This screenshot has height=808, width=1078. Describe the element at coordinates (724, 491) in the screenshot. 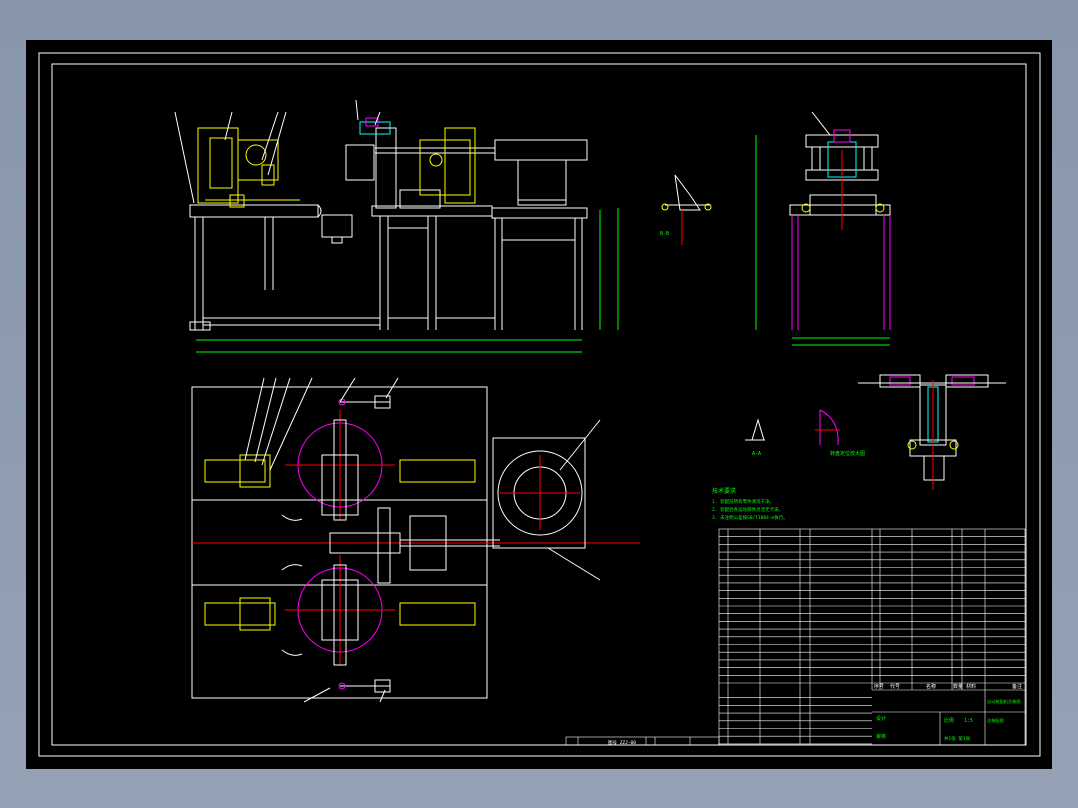

I see `notes-heading: 技术要求` at that location.